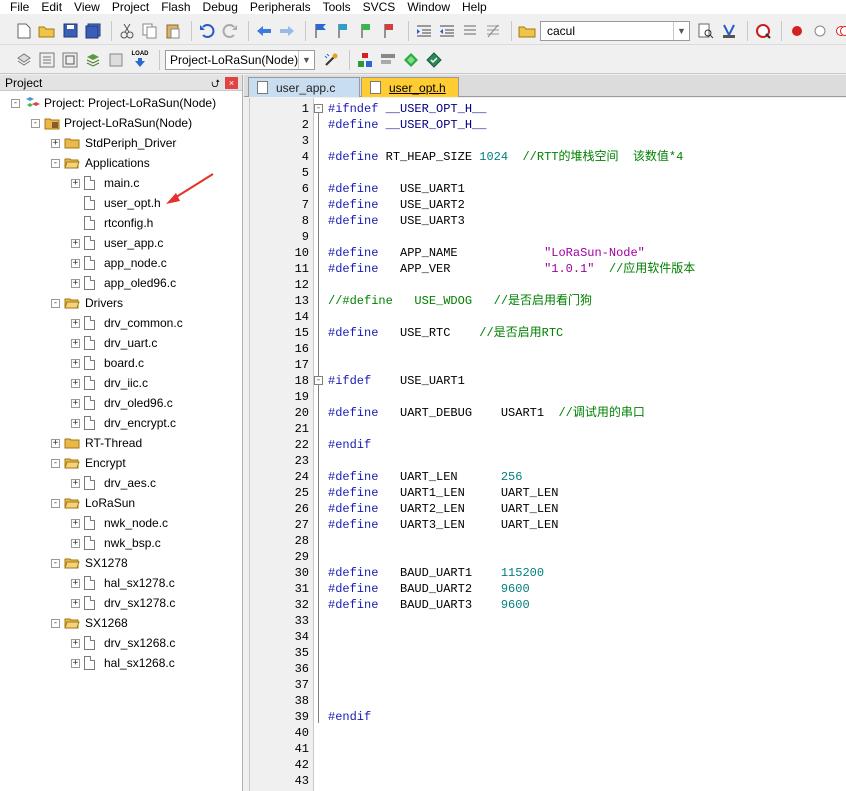 The height and width of the screenshot is (791, 846). Describe the element at coordinates (93, 503) in the screenshot. I see `tree-group-lorasun: - LoRaSun` at that location.